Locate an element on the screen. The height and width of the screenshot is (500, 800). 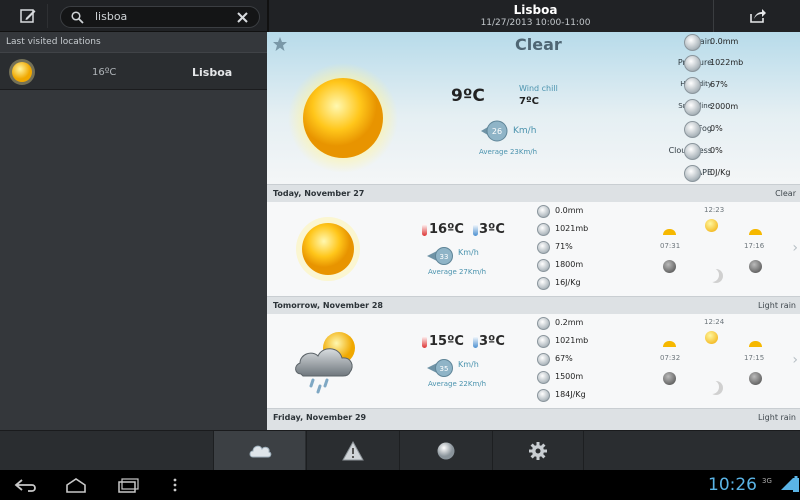
search-input: lisboa is located at coordinates (111, 16).